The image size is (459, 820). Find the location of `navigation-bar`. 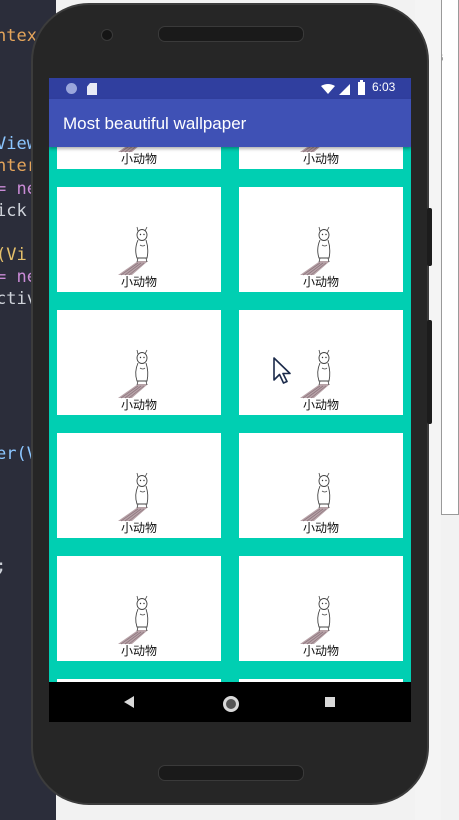

navigation-bar is located at coordinates (230, 702).